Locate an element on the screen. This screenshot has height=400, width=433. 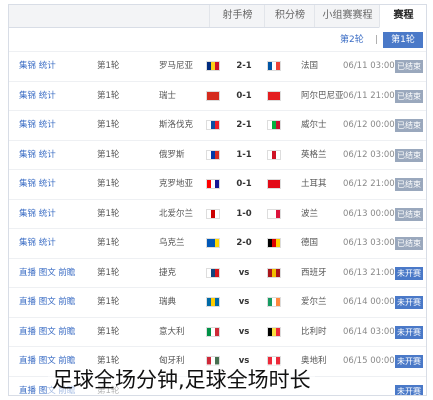
match-row: 集锦 统计 第1轮 罗马尼亚 2-1 法国 06/11 03:00 已结束 is located at coordinates (217, 66).